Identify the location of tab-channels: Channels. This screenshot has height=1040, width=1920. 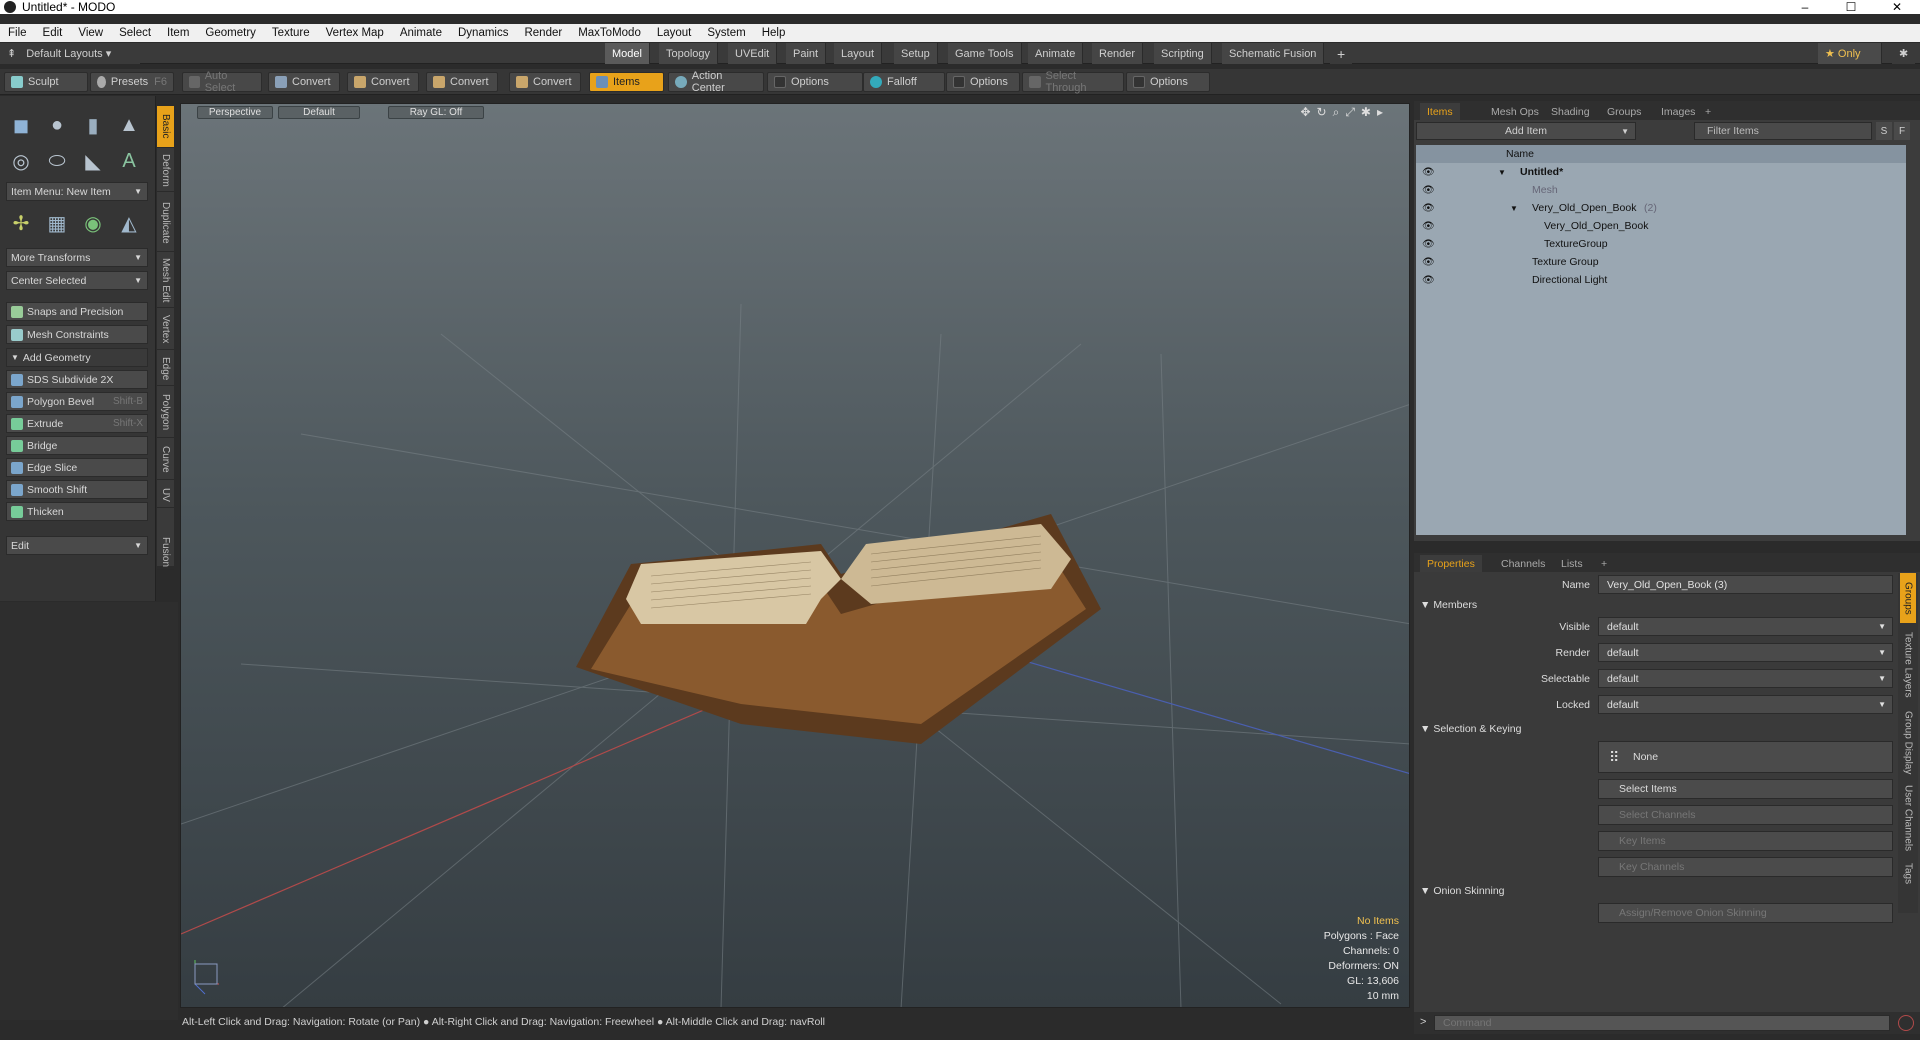
(1523, 563).